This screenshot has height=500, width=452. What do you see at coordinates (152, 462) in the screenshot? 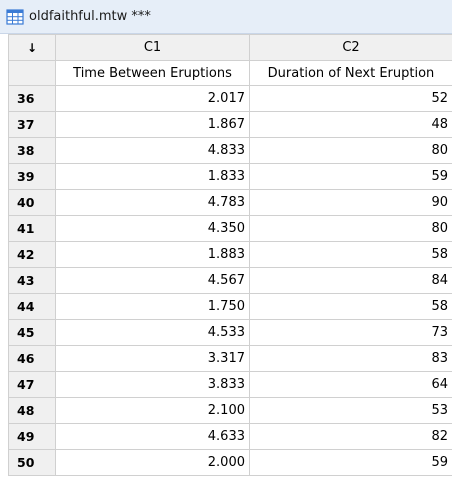
I see `cell-c1: 2.000` at bounding box center [152, 462].